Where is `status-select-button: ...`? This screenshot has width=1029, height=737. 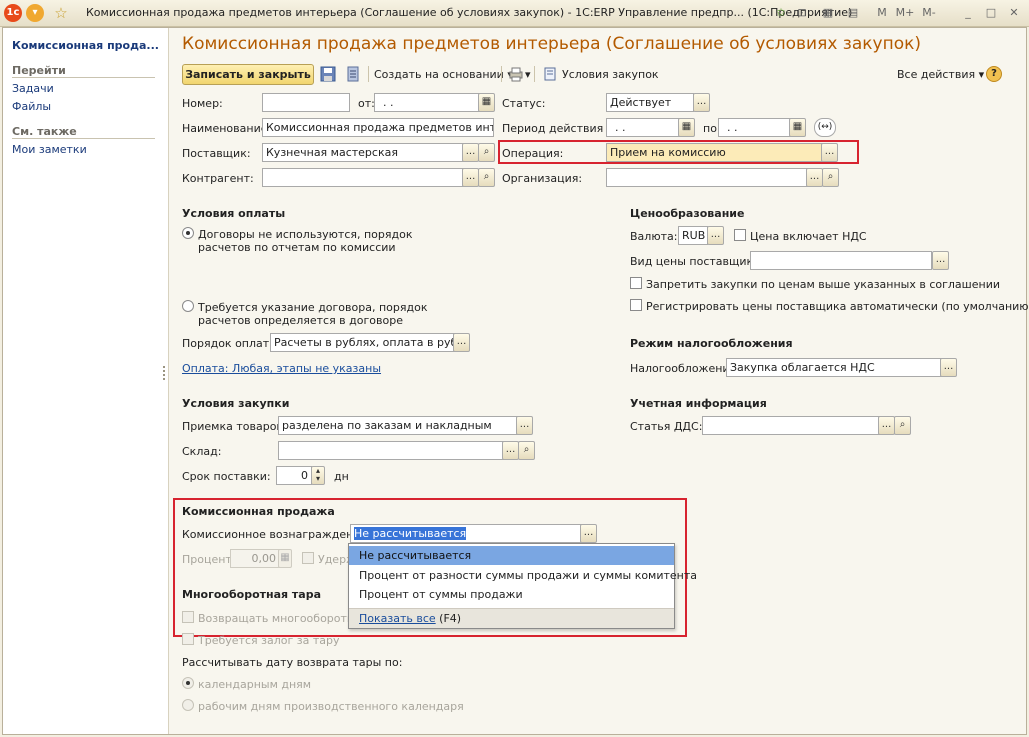 status-select-button: ... is located at coordinates (701, 102).